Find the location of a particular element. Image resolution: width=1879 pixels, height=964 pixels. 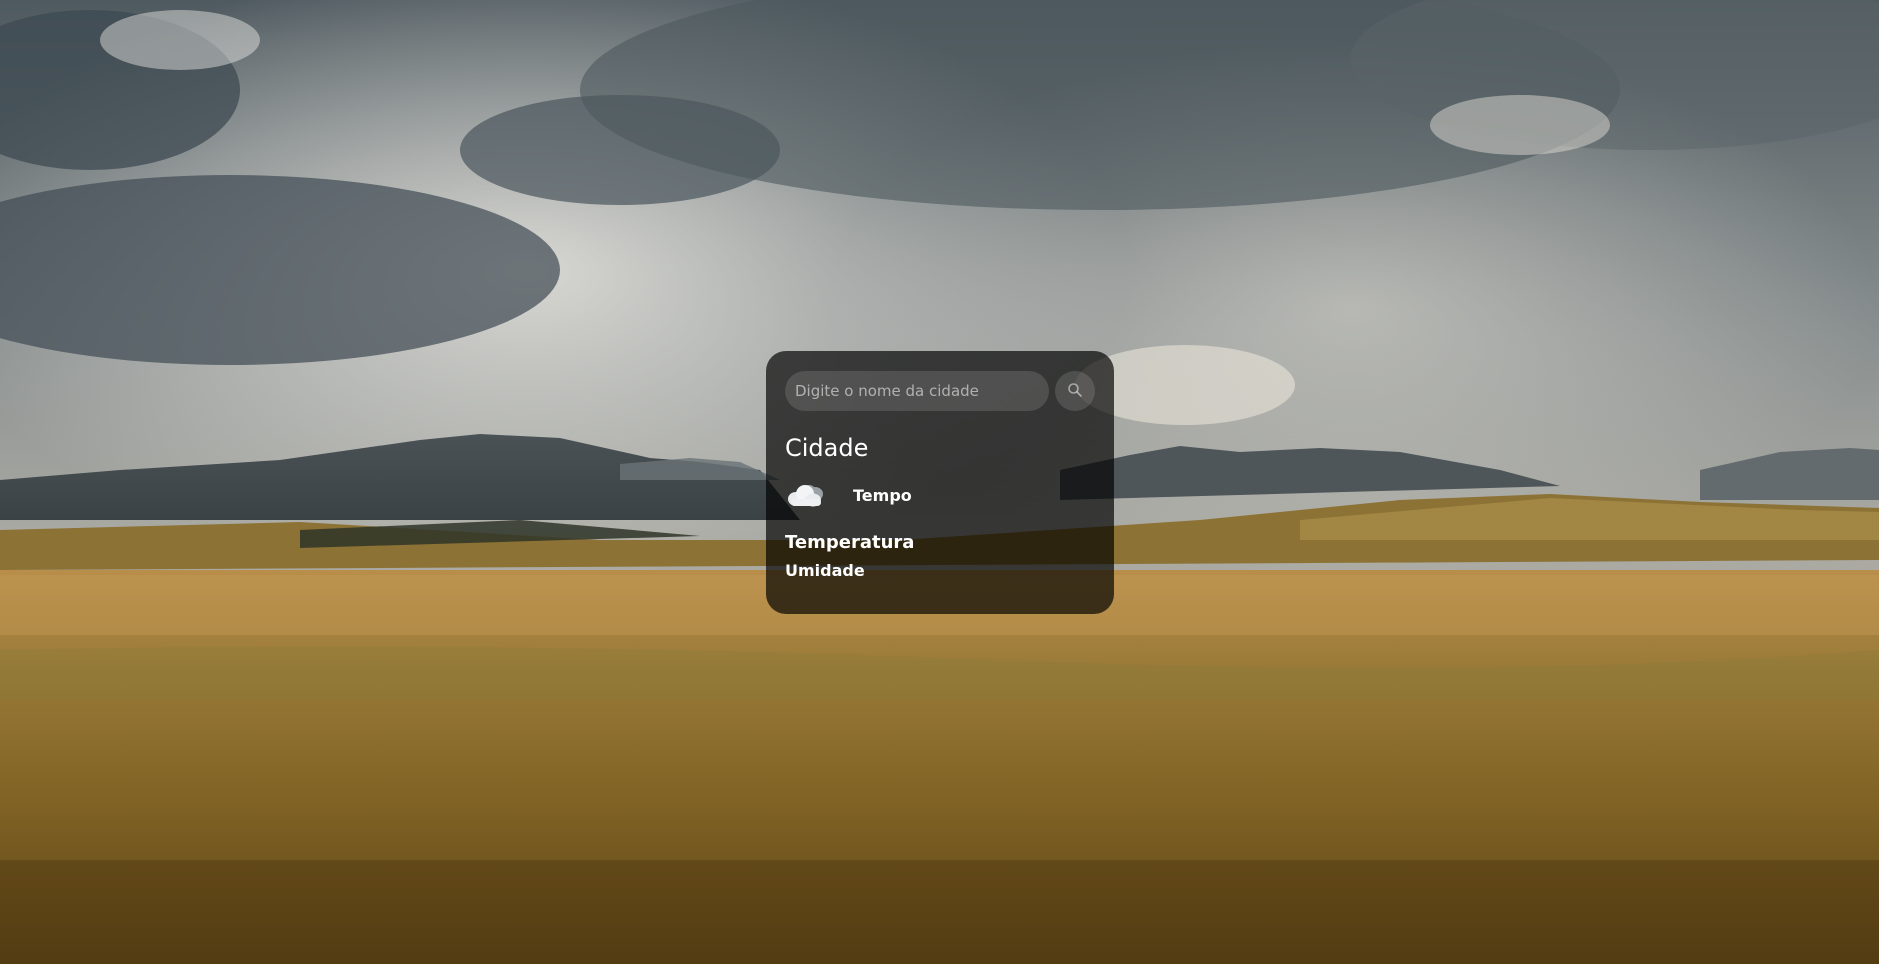

weather-card: Cidade Tempo Temperatura Umidade is located at coordinates (940, 482).